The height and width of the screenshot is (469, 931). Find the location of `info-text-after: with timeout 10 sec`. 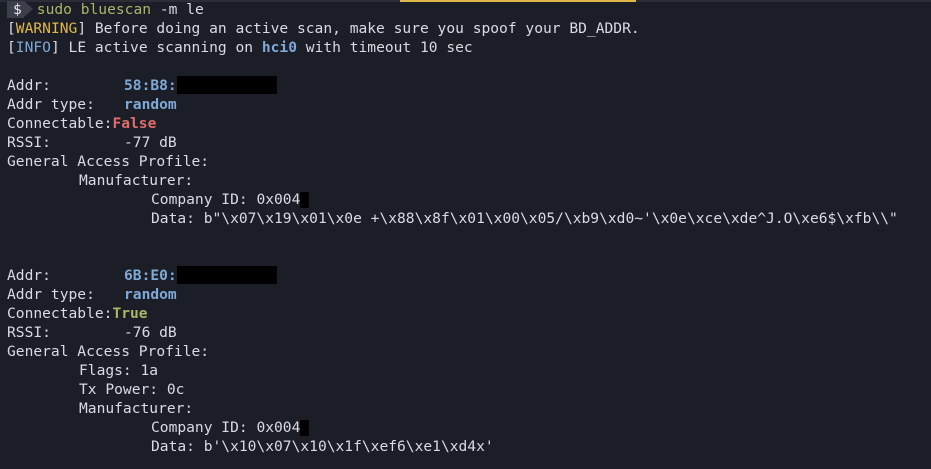

info-text-after: with timeout 10 sec is located at coordinates (385, 47).